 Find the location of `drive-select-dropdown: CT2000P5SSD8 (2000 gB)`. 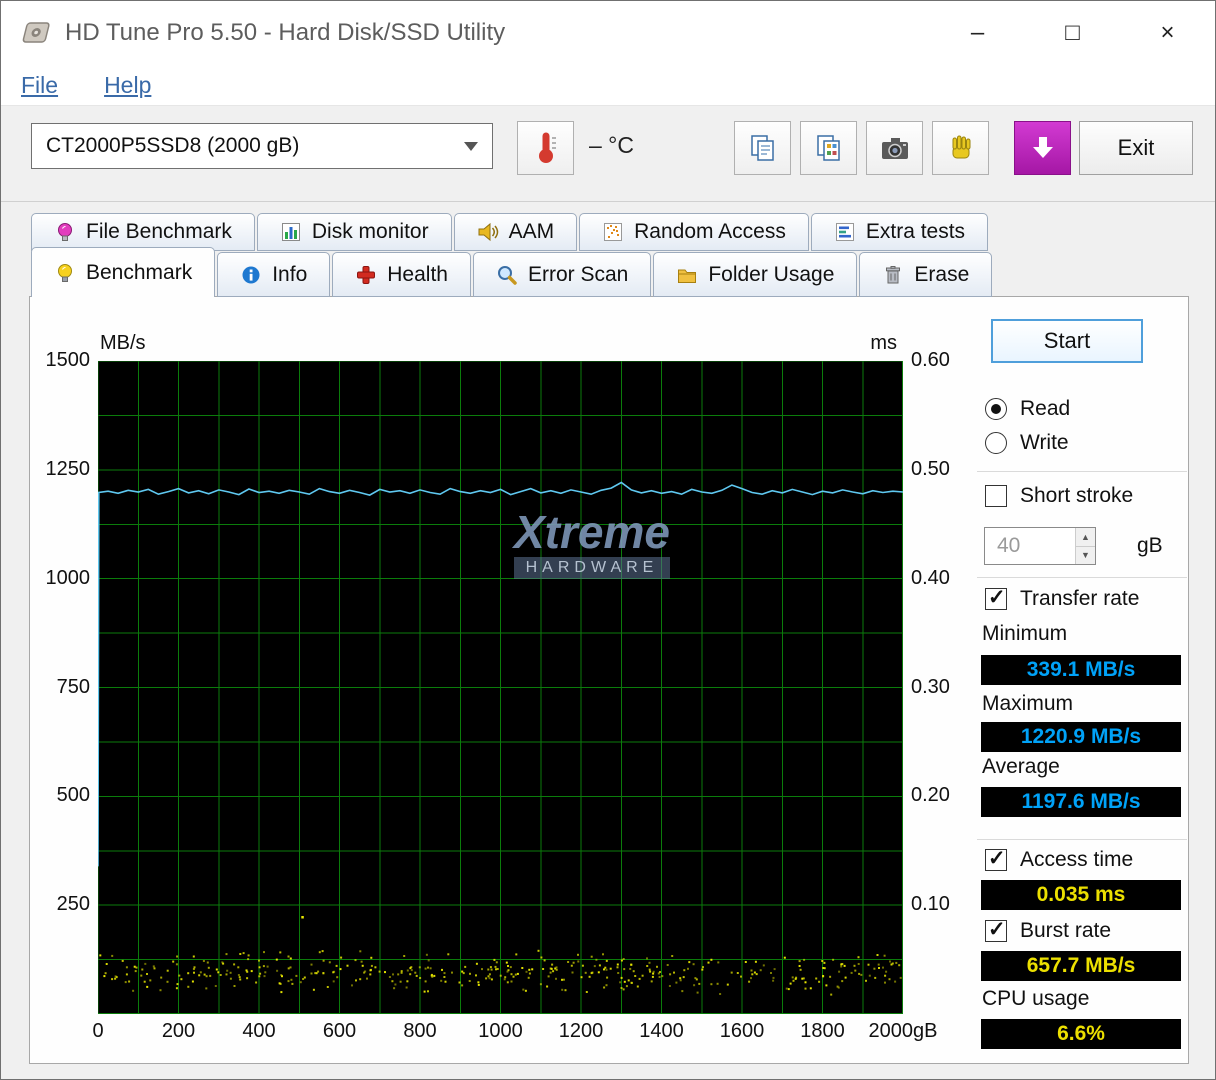

drive-select-dropdown: CT2000P5SSD8 (2000 gB) is located at coordinates (262, 146).